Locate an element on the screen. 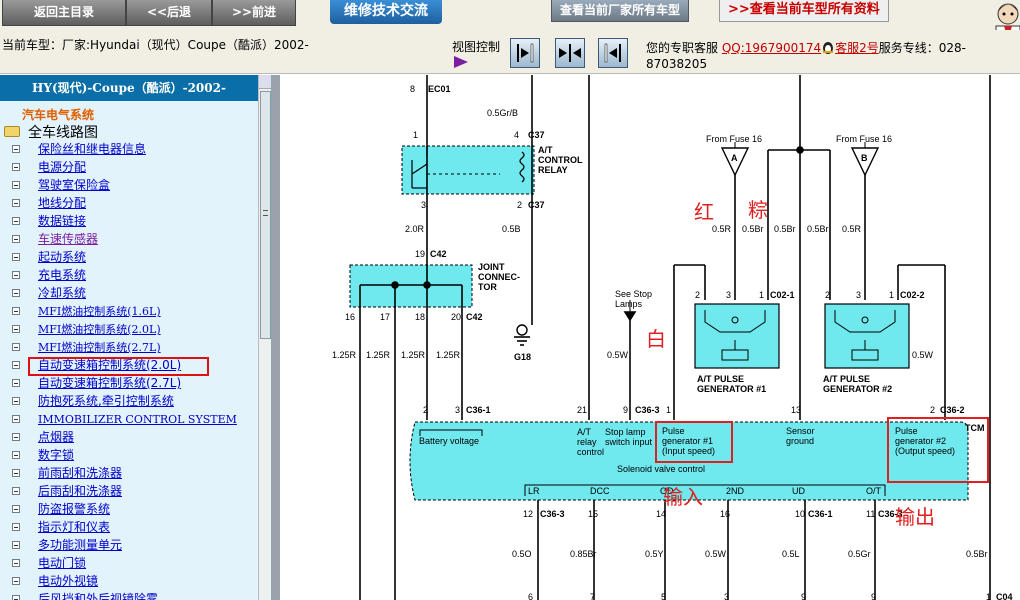 The image size is (1020, 600). fuse-tag: A is located at coordinates (734, 158).